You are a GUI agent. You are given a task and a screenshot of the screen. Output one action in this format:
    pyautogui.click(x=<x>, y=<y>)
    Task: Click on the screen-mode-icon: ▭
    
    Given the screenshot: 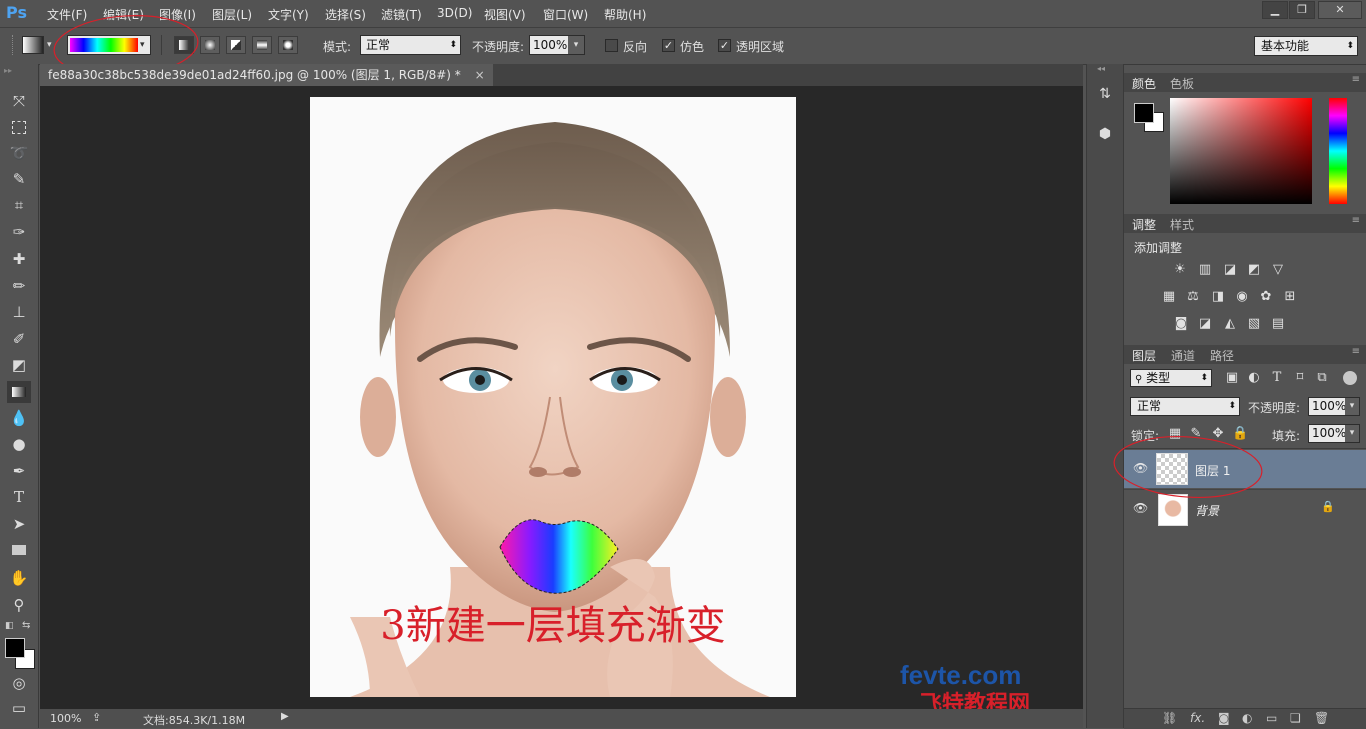 What is the action you would take?
    pyautogui.click(x=19, y=708)
    